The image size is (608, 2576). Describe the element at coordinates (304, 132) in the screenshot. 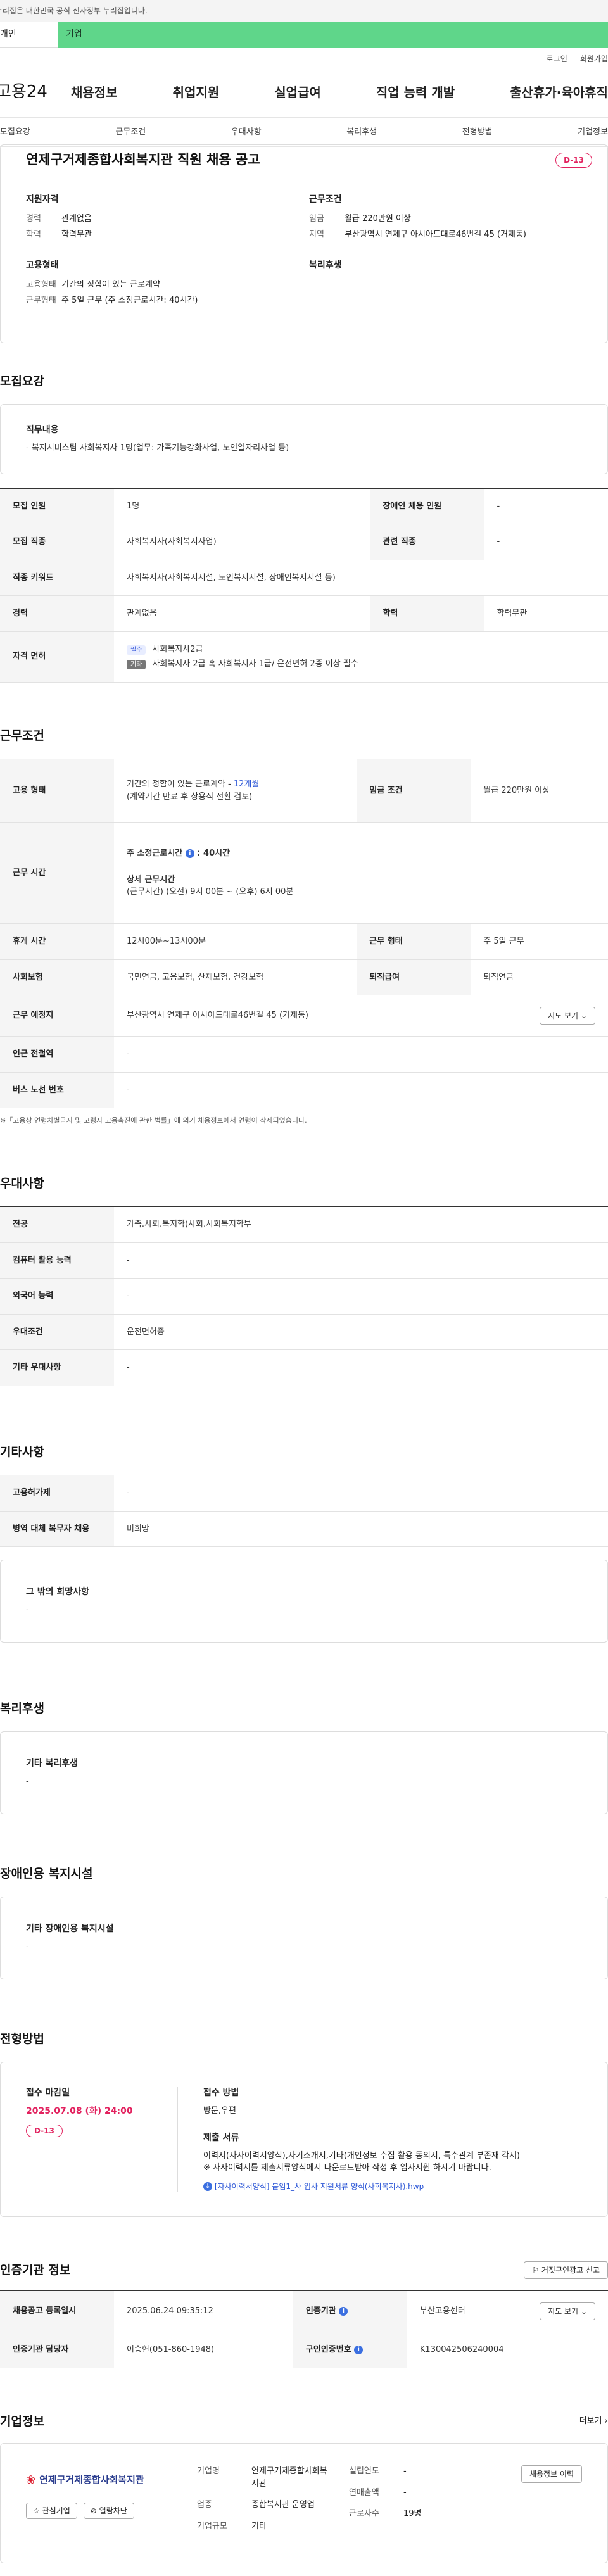

I see `section-anchor-nav: 모집요강 근무조건 우대사항 복리후생 전형방법 기업정보` at that location.